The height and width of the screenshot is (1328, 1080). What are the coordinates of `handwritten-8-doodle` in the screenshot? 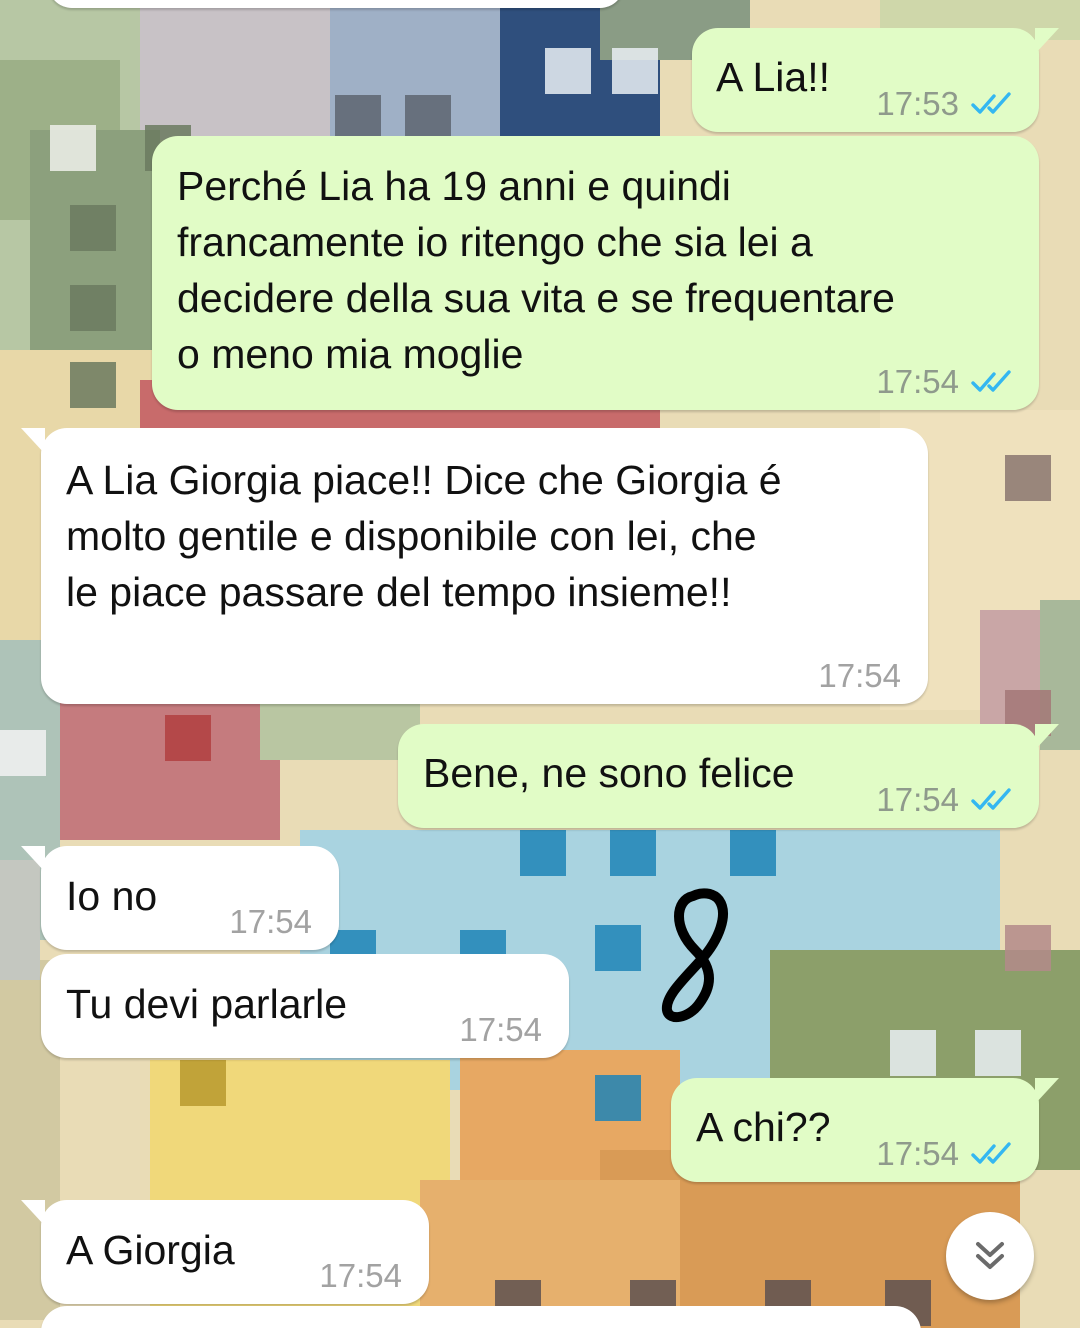 It's located at (694, 955).